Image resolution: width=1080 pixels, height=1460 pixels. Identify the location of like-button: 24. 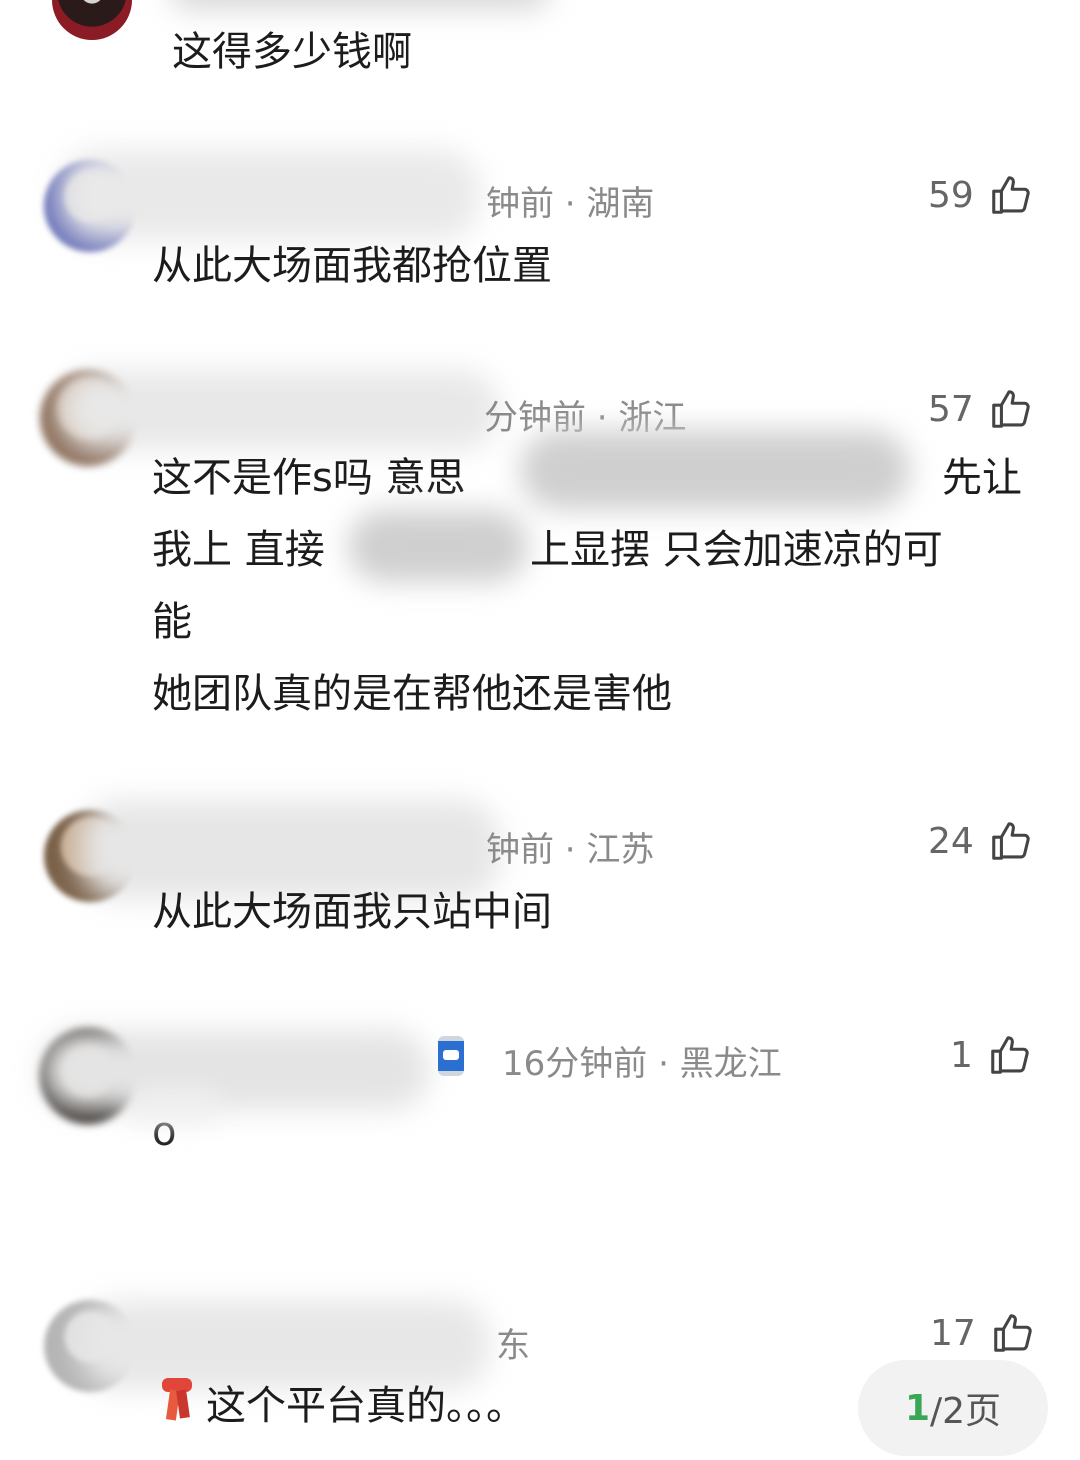
(981, 841).